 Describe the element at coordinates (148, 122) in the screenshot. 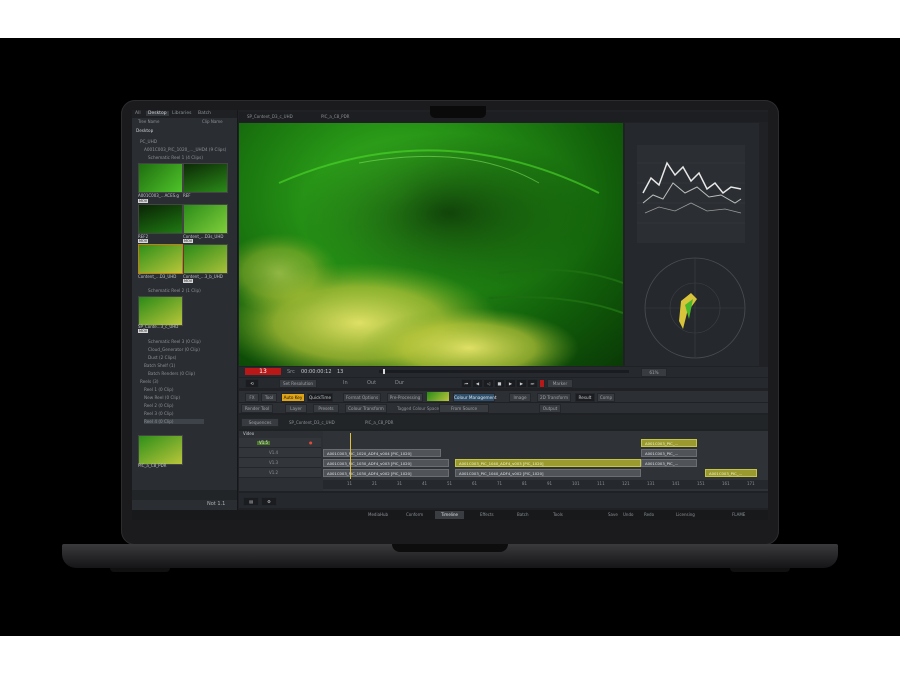

I see `column-tree-name: Tree Name` at that location.